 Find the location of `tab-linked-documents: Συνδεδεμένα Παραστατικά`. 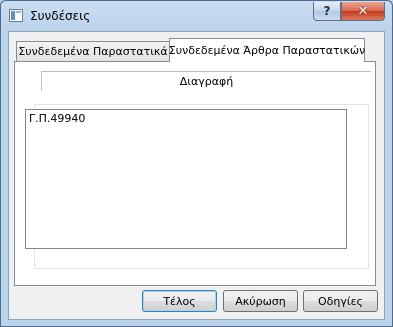

tab-linked-documents: Συνδεδεμένα Παραστατικά is located at coordinates (93, 51).